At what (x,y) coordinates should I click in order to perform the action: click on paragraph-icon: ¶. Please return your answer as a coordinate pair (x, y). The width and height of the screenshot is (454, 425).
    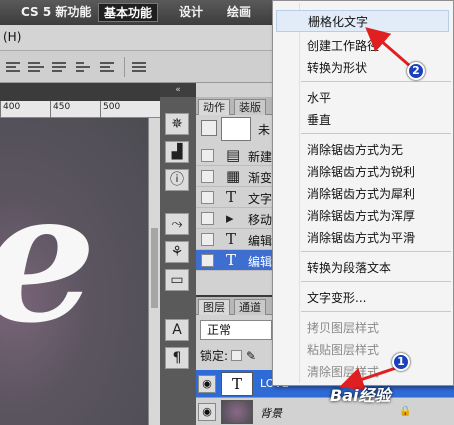
    Looking at the image, I should click on (177, 358).